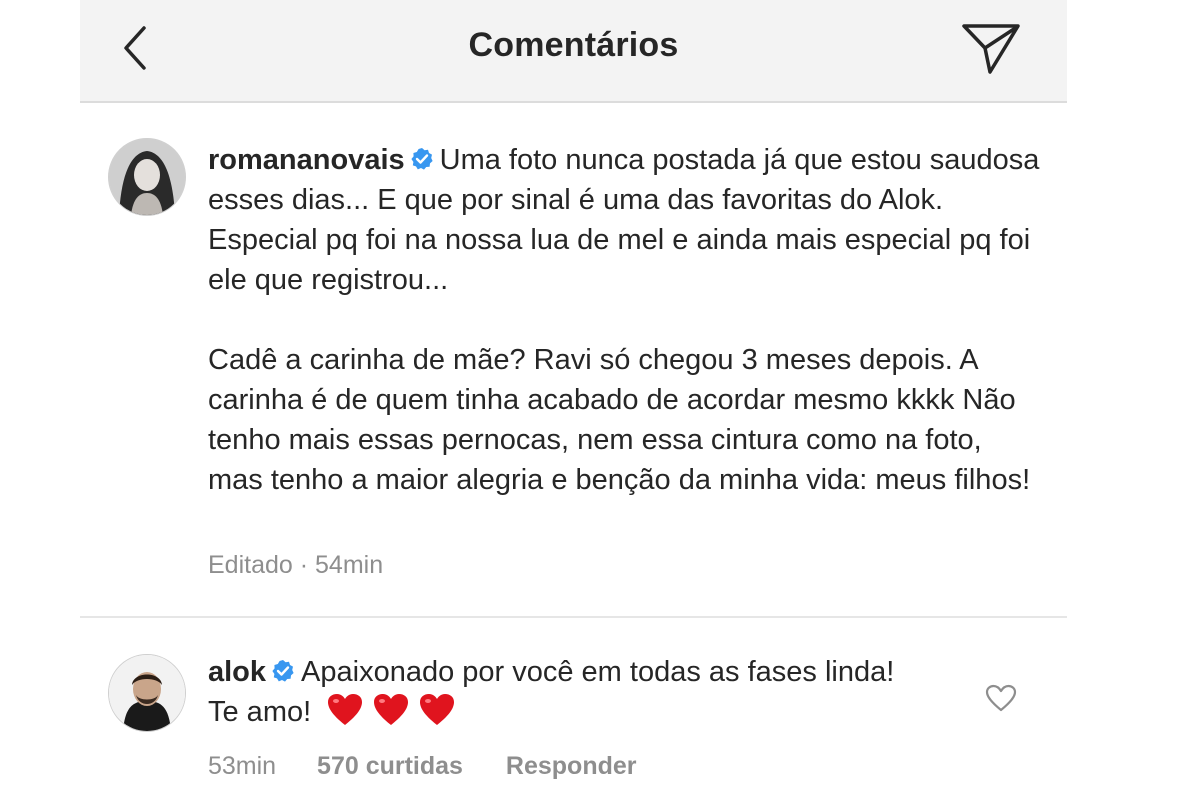  I want to click on heart-outline-icon, so click(1001, 698).